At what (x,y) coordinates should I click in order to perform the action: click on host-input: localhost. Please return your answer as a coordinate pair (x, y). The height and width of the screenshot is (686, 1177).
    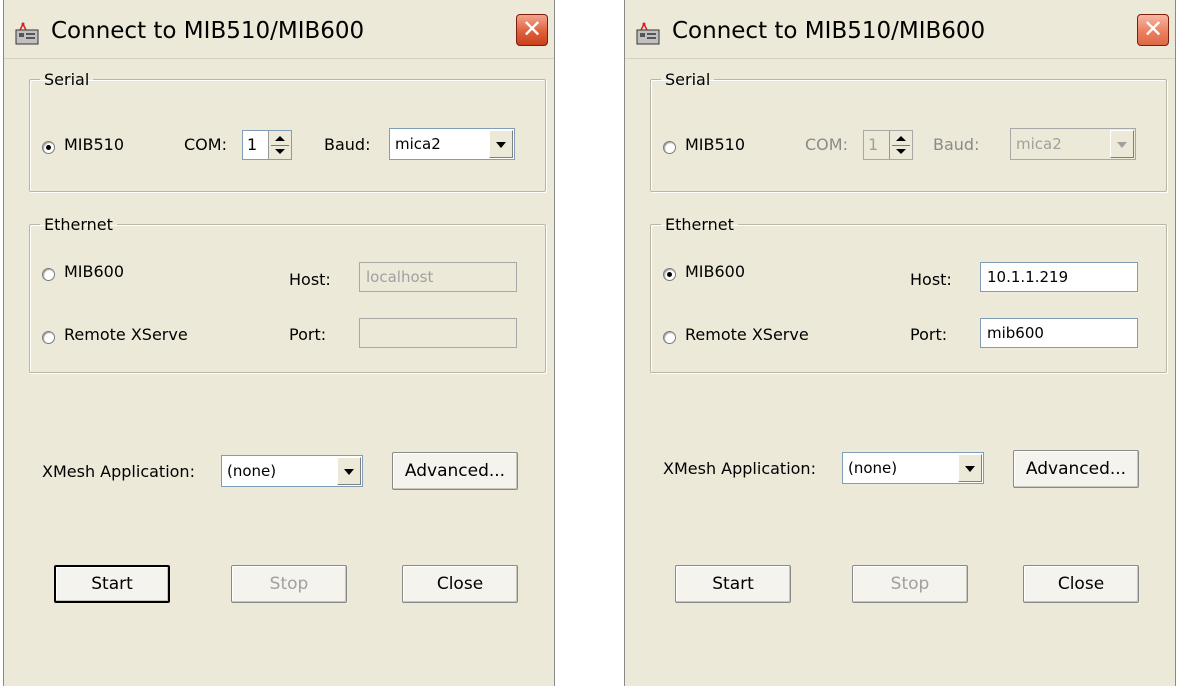
    Looking at the image, I should click on (438, 277).